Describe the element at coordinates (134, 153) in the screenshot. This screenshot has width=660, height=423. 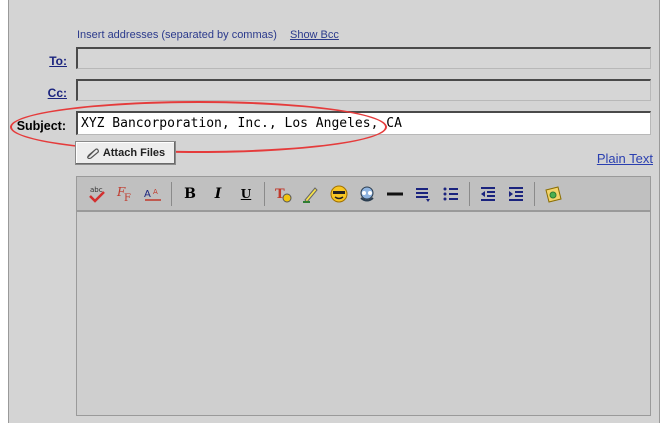
I see `attach-files-label: Attach Files` at that location.